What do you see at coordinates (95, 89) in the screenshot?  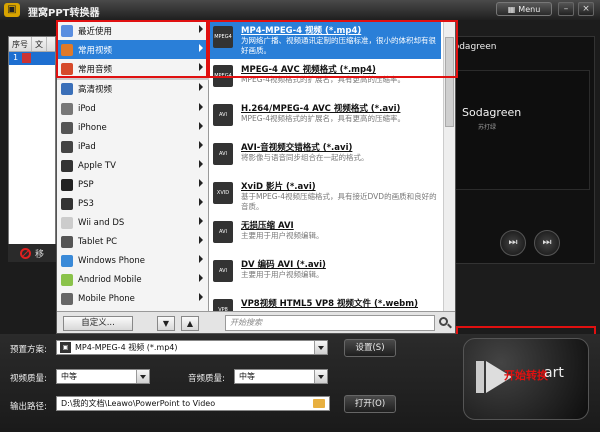 I see `category-label: 高清视频` at bounding box center [95, 89].